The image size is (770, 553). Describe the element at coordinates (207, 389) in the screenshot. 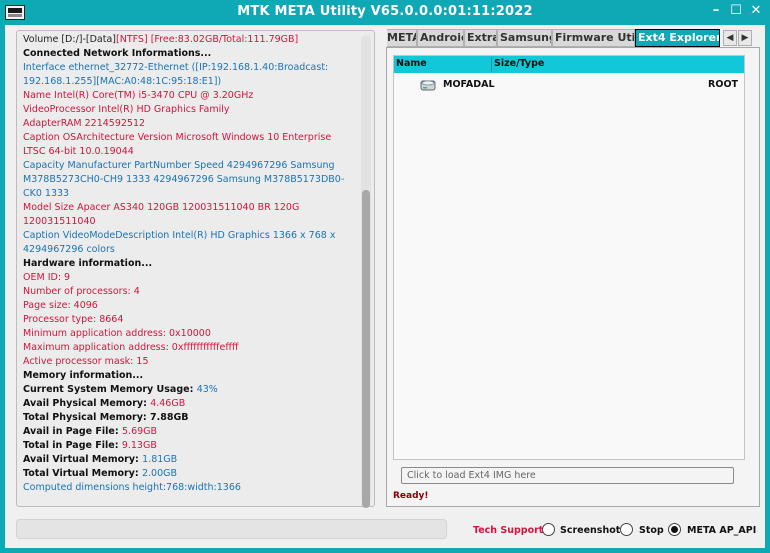

I see `memory-value: 43%` at that location.